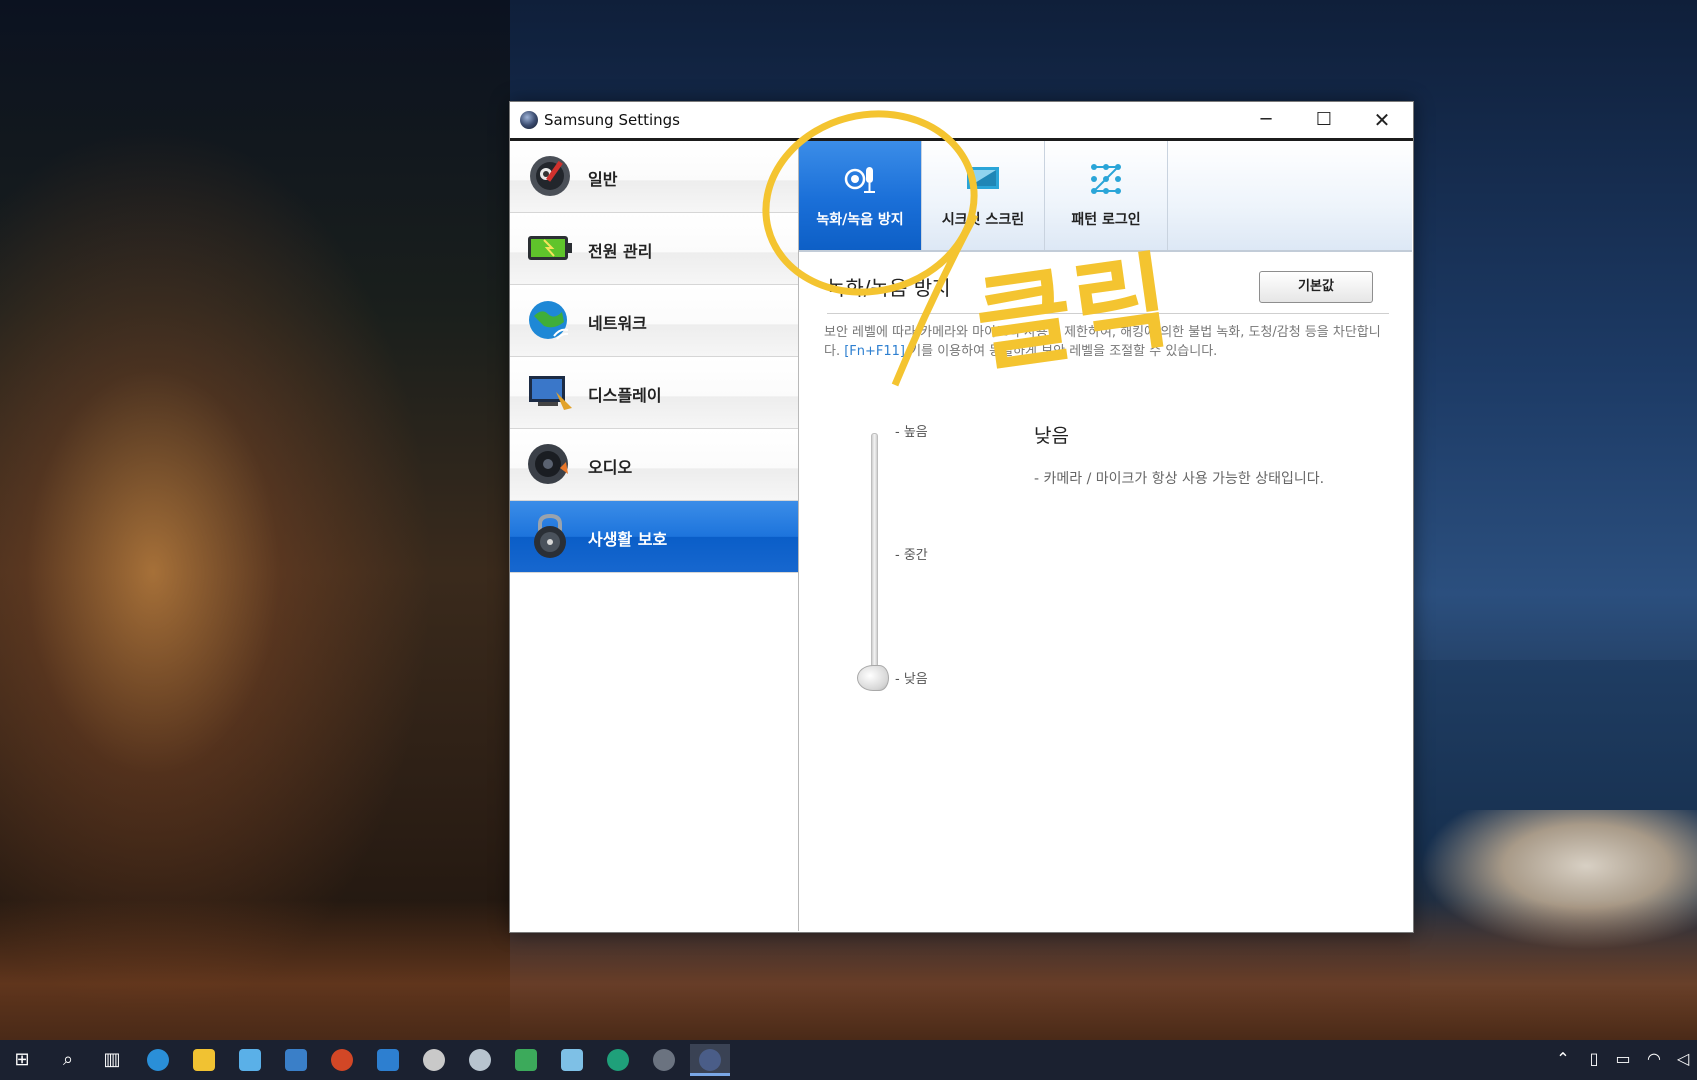  What do you see at coordinates (610, 467) in the screenshot?
I see `sidebar-item-label: 오디오` at bounding box center [610, 467].